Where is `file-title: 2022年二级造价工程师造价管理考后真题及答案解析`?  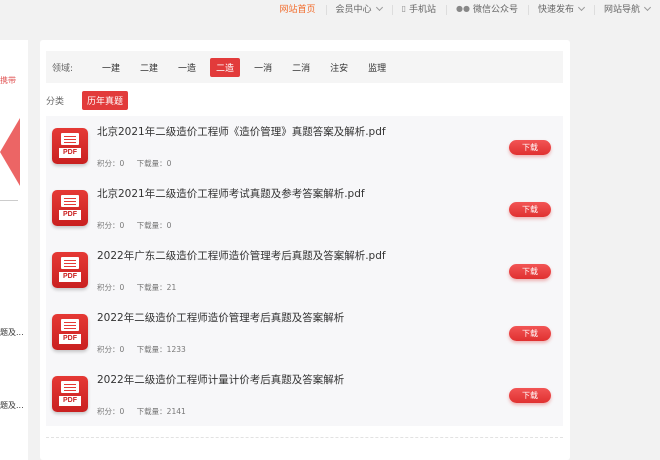
file-title: 2022年二级造价工程师造价管理考后真题及答案解析 is located at coordinates (220, 317).